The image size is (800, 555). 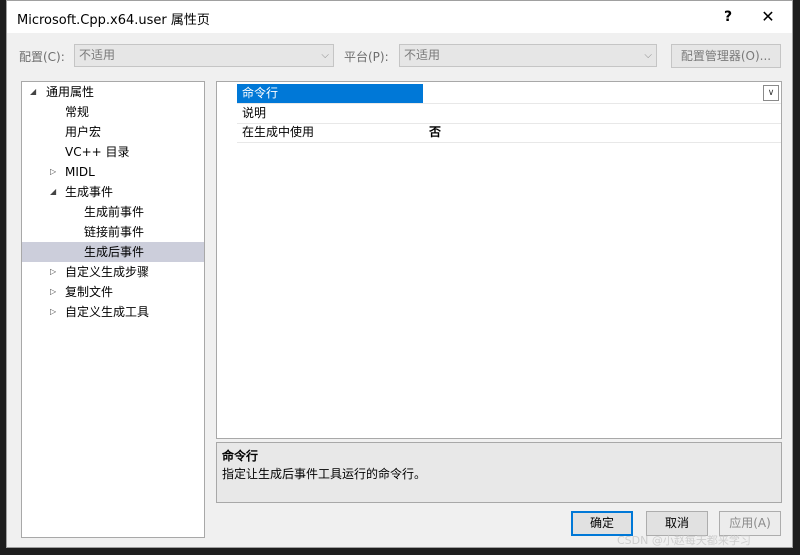 I want to click on property-row-use-in-build: 在生成中使用 否, so click(x=509, y=133).